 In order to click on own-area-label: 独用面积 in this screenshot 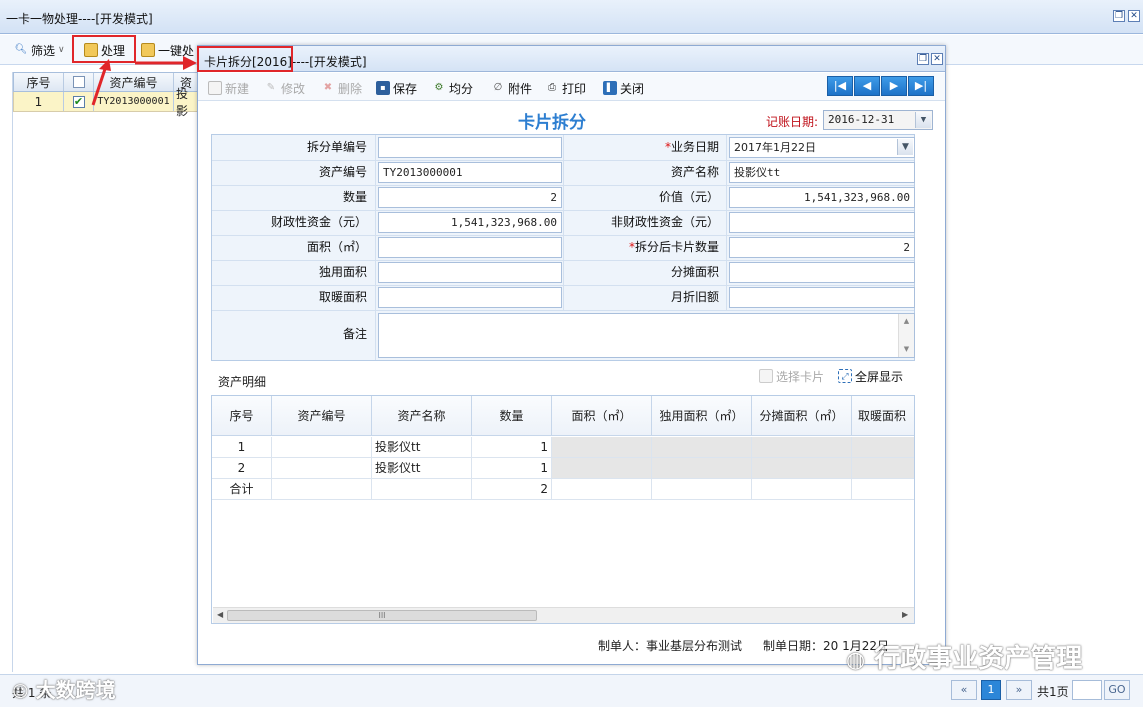, I will do `click(342, 272)`.